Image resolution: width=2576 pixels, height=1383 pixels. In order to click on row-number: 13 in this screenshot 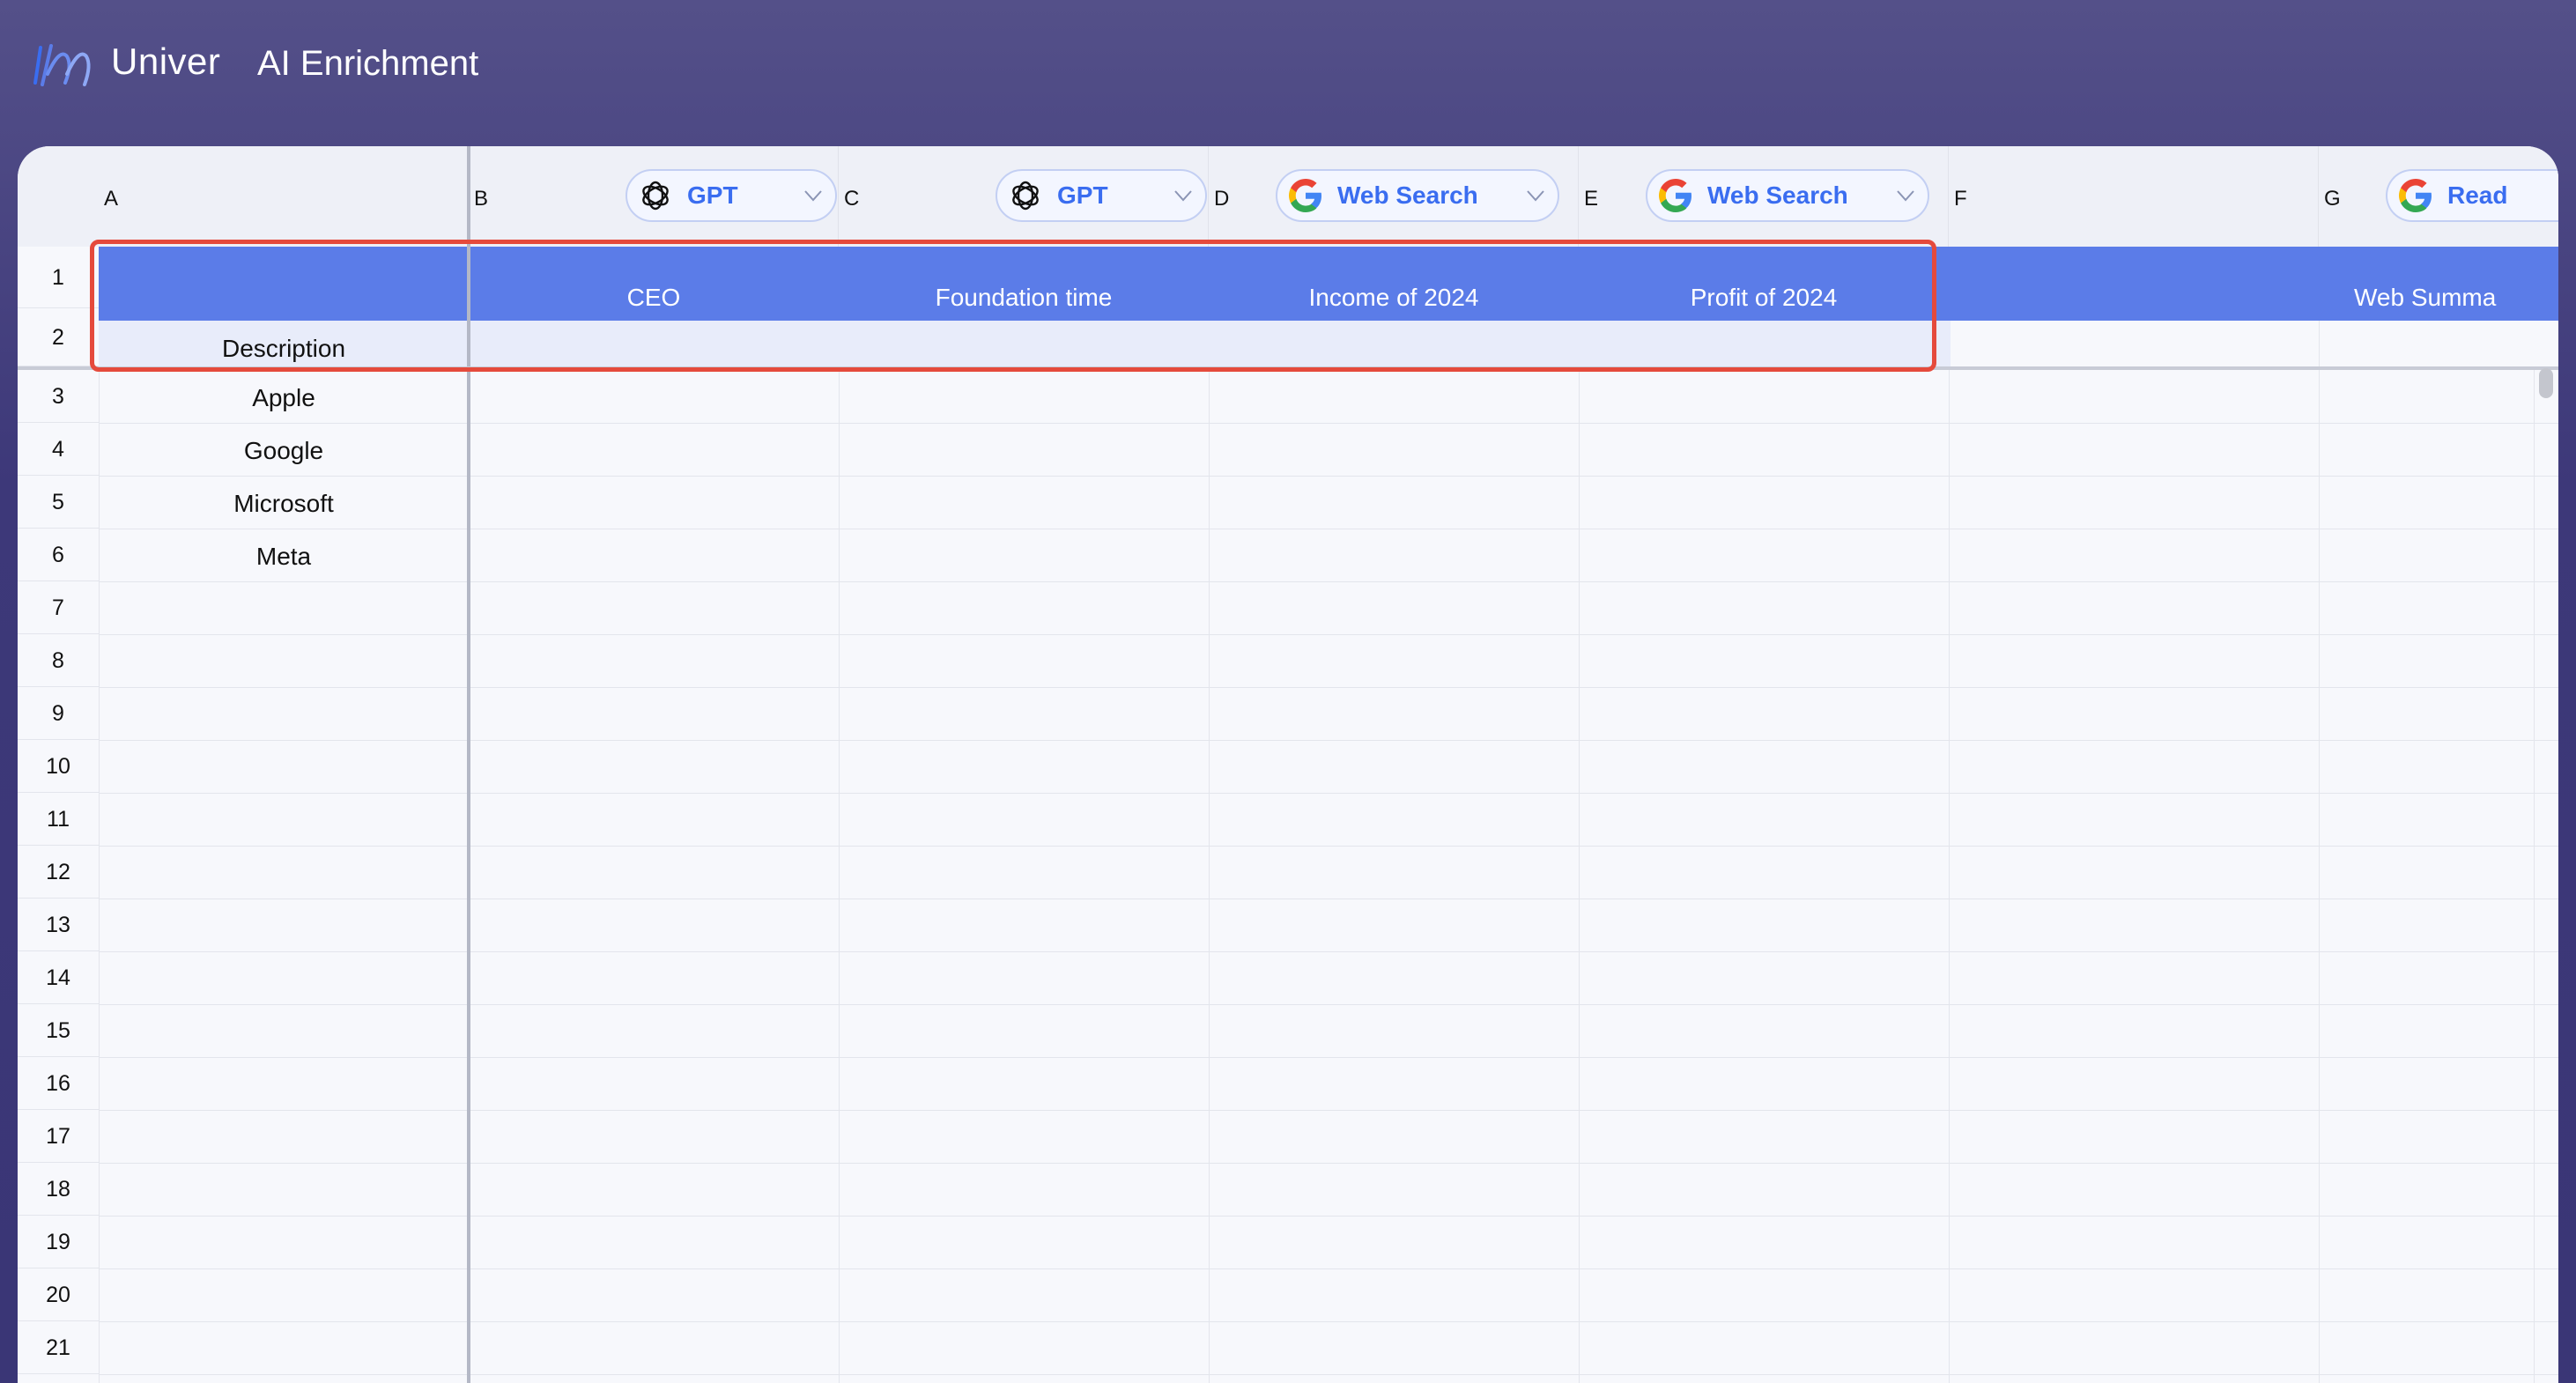, I will do `click(58, 925)`.